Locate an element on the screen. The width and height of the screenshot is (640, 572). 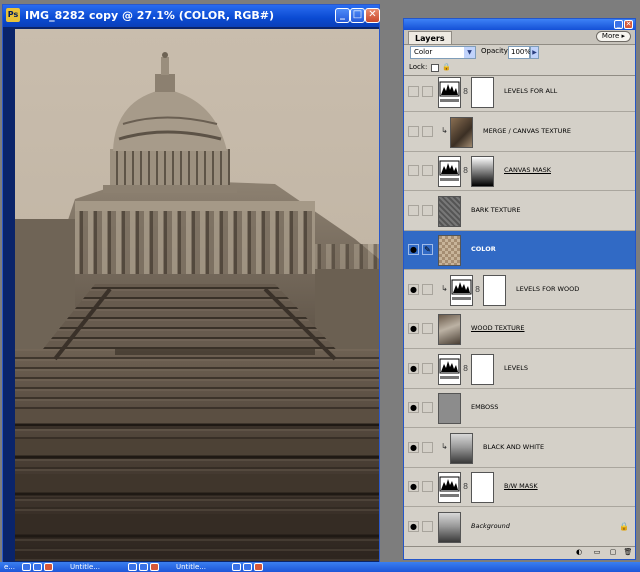
layer-row: ● 8 LEVELS is located at coordinates (519, 369).